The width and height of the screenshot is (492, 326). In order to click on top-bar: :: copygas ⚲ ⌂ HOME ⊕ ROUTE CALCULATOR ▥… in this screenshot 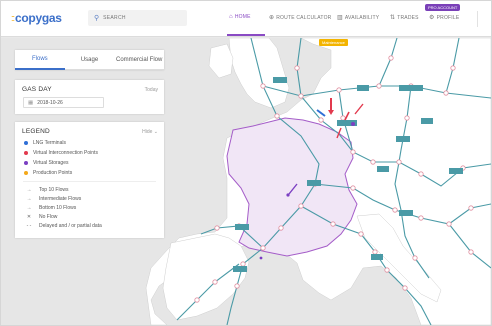, I will do `click(246, 19)`.